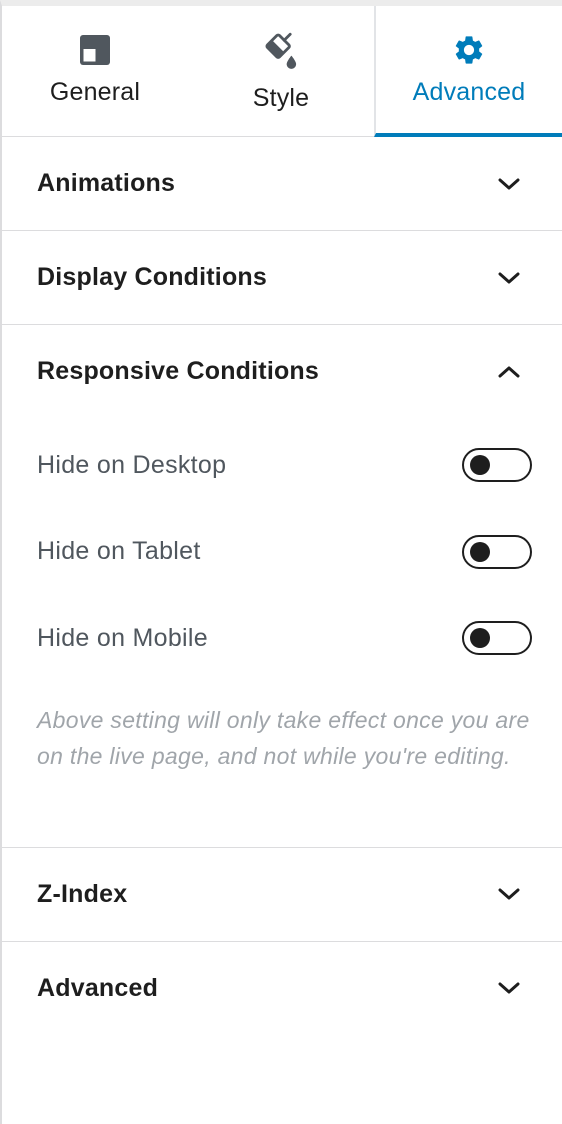 The height and width of the screenshot is (1124, 562). I want to click on tab-style-label: Style, so click(281, 98).